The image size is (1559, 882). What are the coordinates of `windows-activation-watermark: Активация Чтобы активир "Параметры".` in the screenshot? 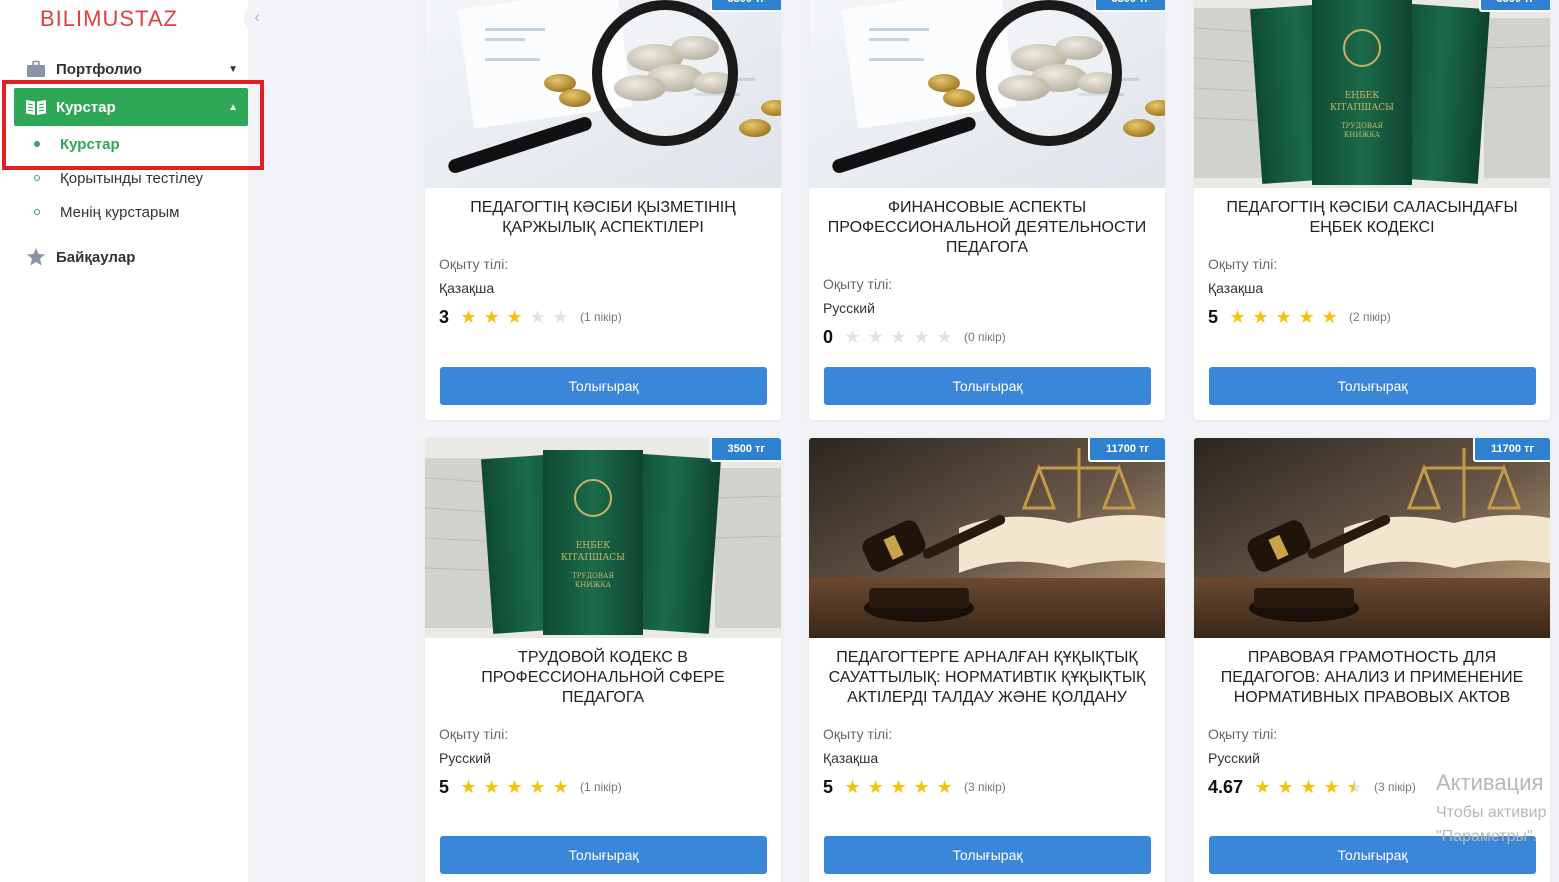 It's located at (1491, 808).